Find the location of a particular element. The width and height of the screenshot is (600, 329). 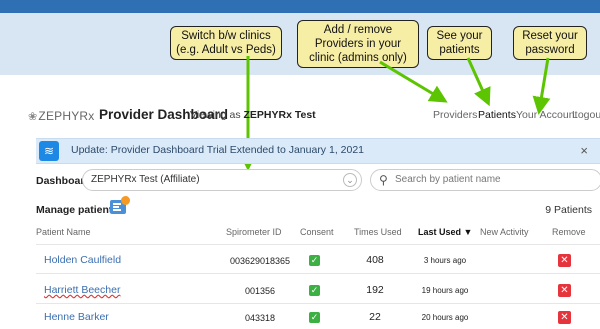

wind-icon: ≋ is located at coordinates (49, 151).